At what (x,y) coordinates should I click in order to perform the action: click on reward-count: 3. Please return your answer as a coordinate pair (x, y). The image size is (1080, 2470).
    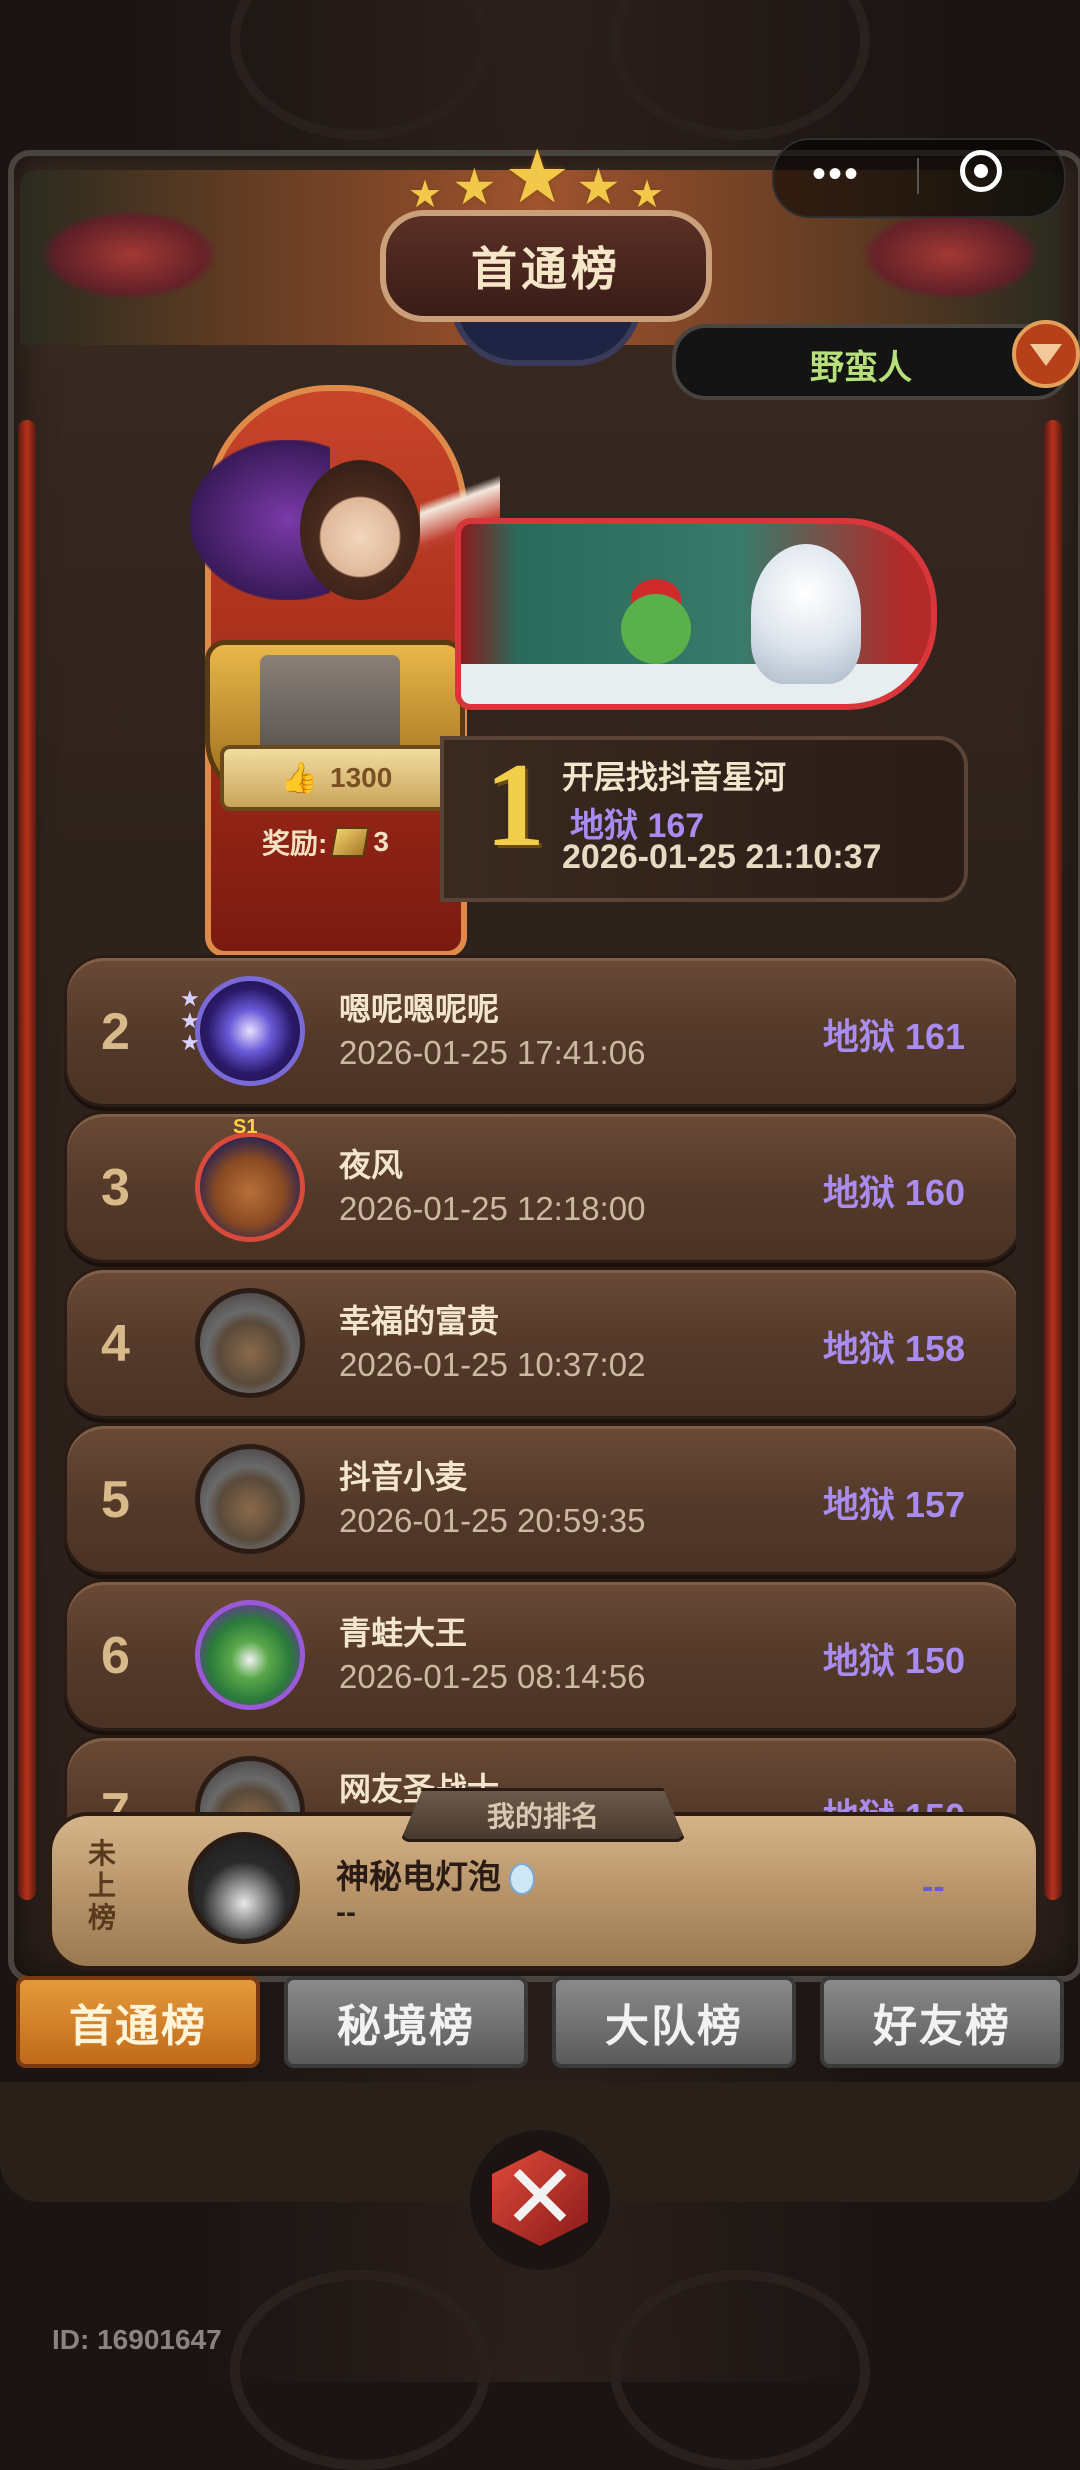
    Looking at the image, I should click on (381, 841).